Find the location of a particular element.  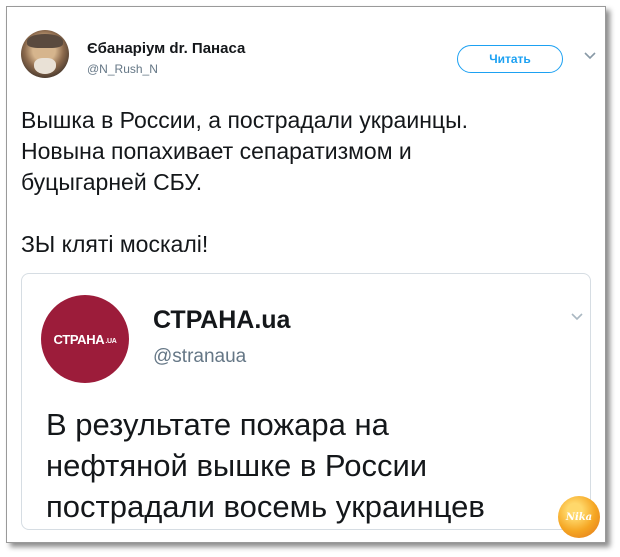

tweet-text-line: Новына попахивает сепаратизмом и is located at coordinates (216, 151).